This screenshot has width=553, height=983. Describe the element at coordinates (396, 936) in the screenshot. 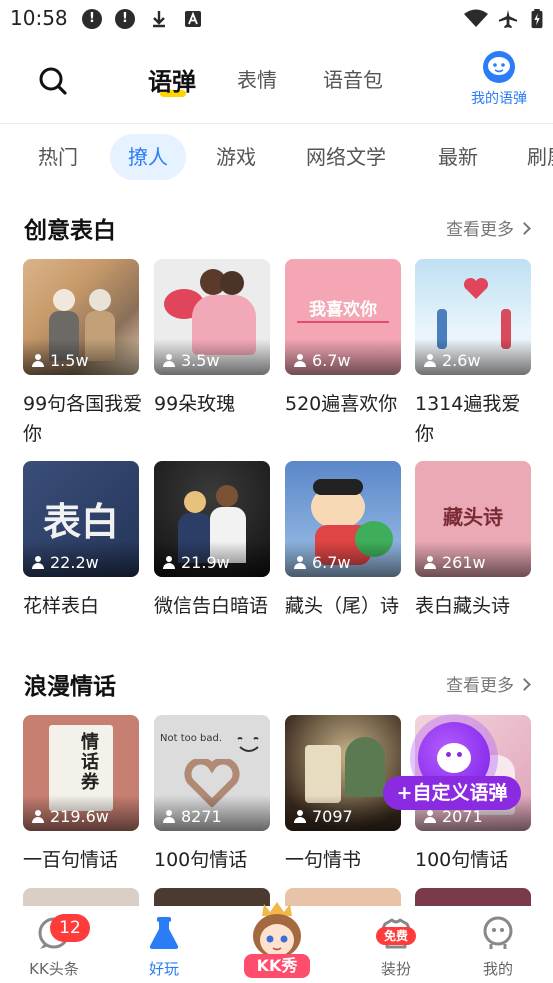

I see `free-badge: 免费` at that location.